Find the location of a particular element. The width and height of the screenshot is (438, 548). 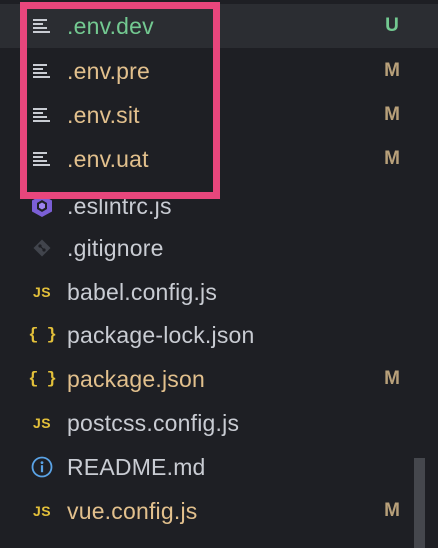

file-name: package.json is located at coordinates (136, 378).